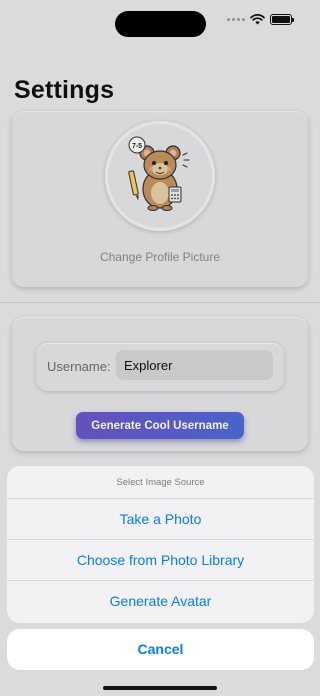  Describe the element at coordinates (160, 688) in the screenshot. I see `home-indicator` at that location.